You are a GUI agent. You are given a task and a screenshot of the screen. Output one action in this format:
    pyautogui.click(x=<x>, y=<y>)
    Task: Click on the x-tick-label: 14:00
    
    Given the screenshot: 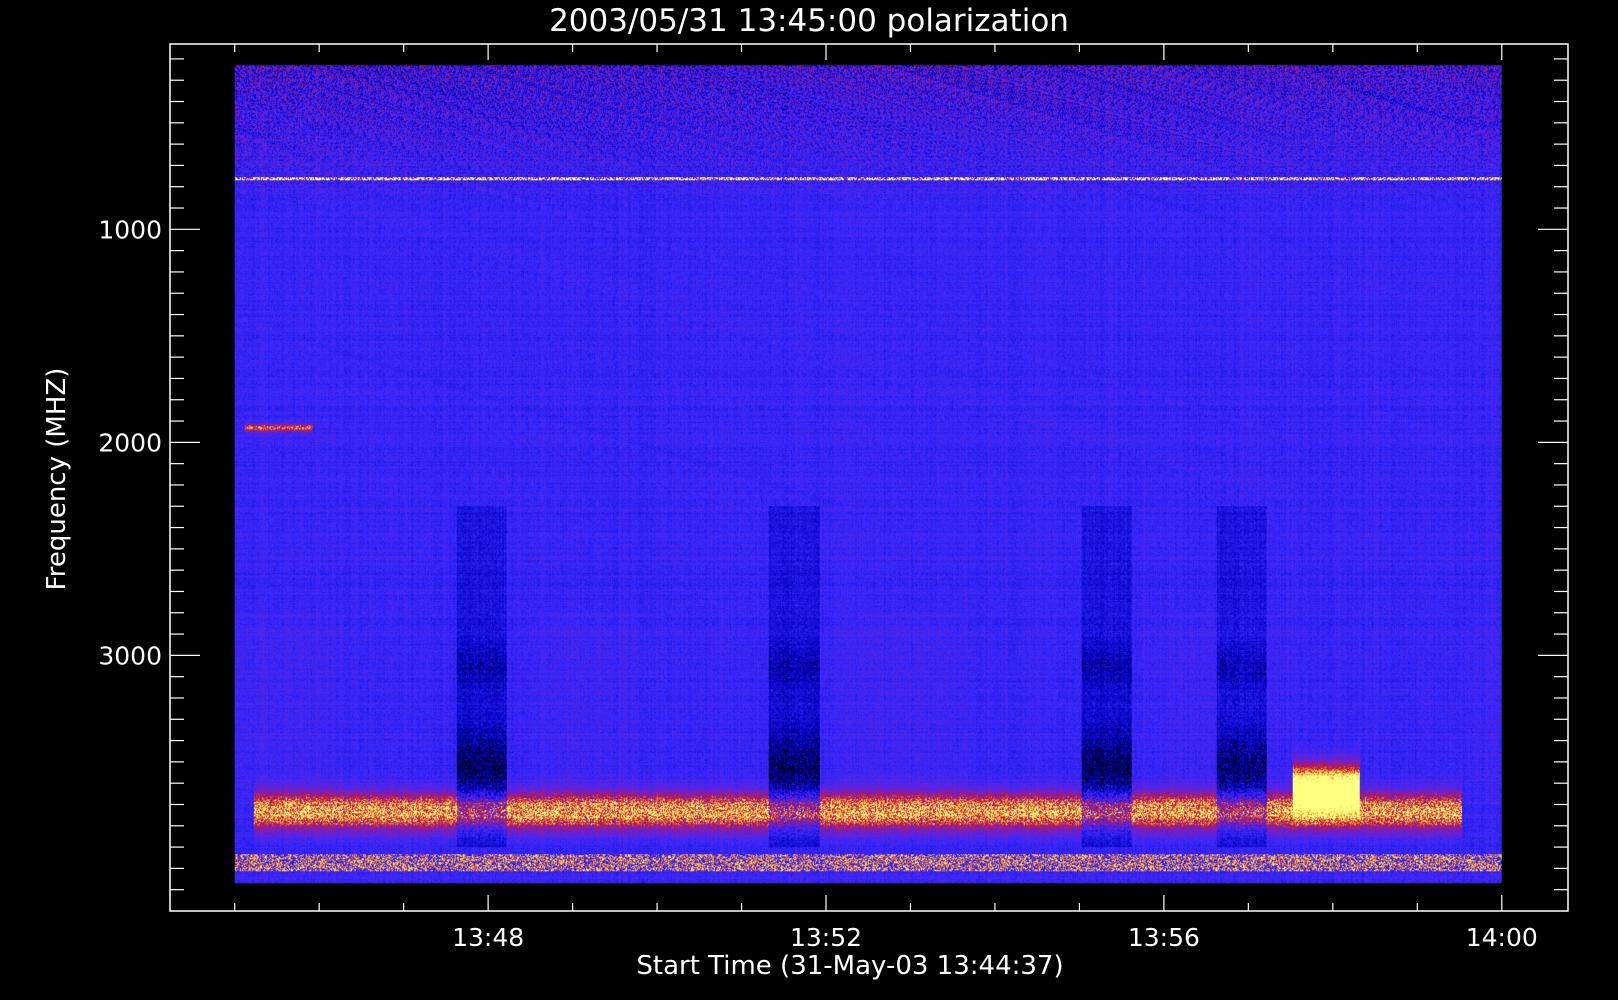 What is the action you would take?
    pyautogui.click(x=1502, y=937)
    